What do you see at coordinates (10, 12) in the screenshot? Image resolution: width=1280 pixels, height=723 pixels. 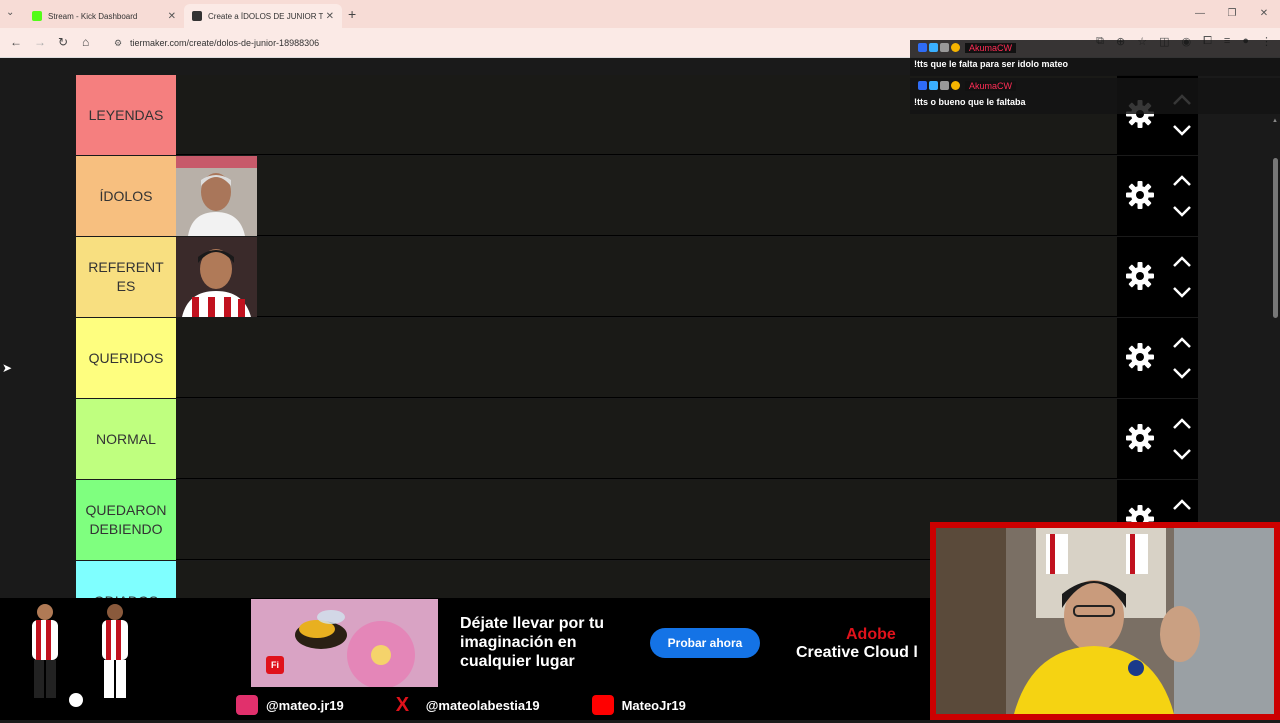 I see `tab-search-icon: ⌄` at bounding box center [10, 12].